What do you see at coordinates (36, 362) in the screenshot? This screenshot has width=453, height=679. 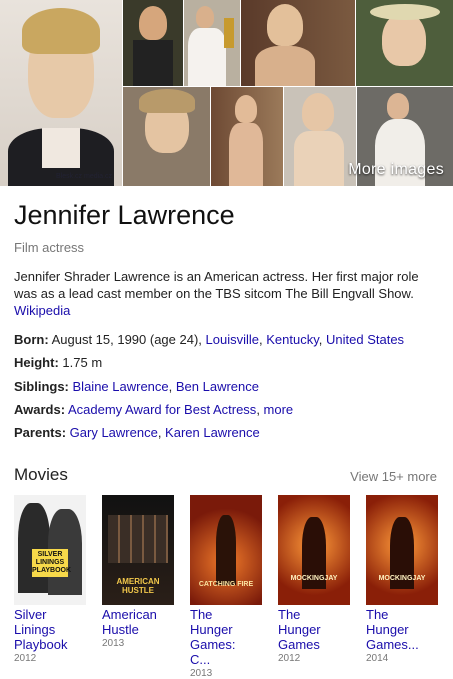 I see `fact-label: Height:` at bounding box center [36, 362].